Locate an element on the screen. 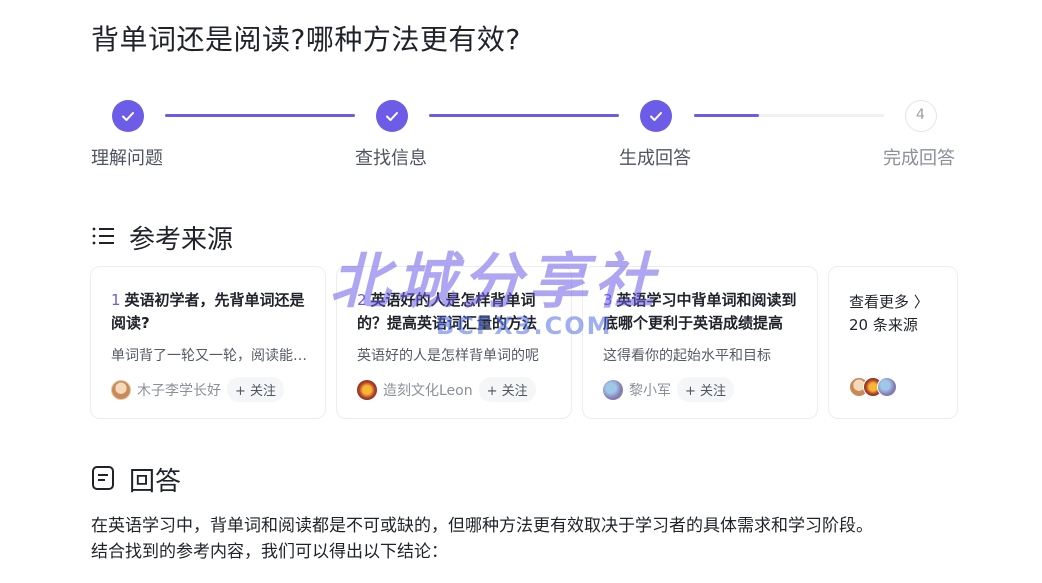 Image resolution: width=1042 pixels, height=583 pixels. step-3-check-icon is located at coordinates (656, 116).